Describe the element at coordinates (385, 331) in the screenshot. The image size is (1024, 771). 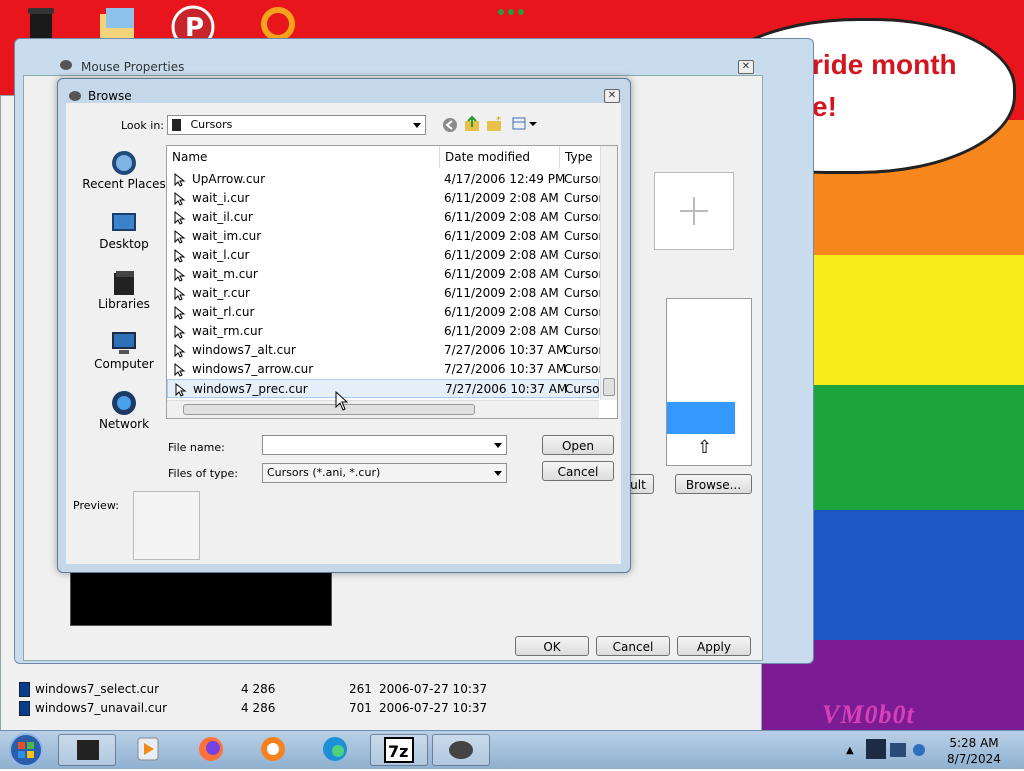
I see `file-row: wait_rm.cur 6/11/2009 2:08 AM Cursor` at that location.